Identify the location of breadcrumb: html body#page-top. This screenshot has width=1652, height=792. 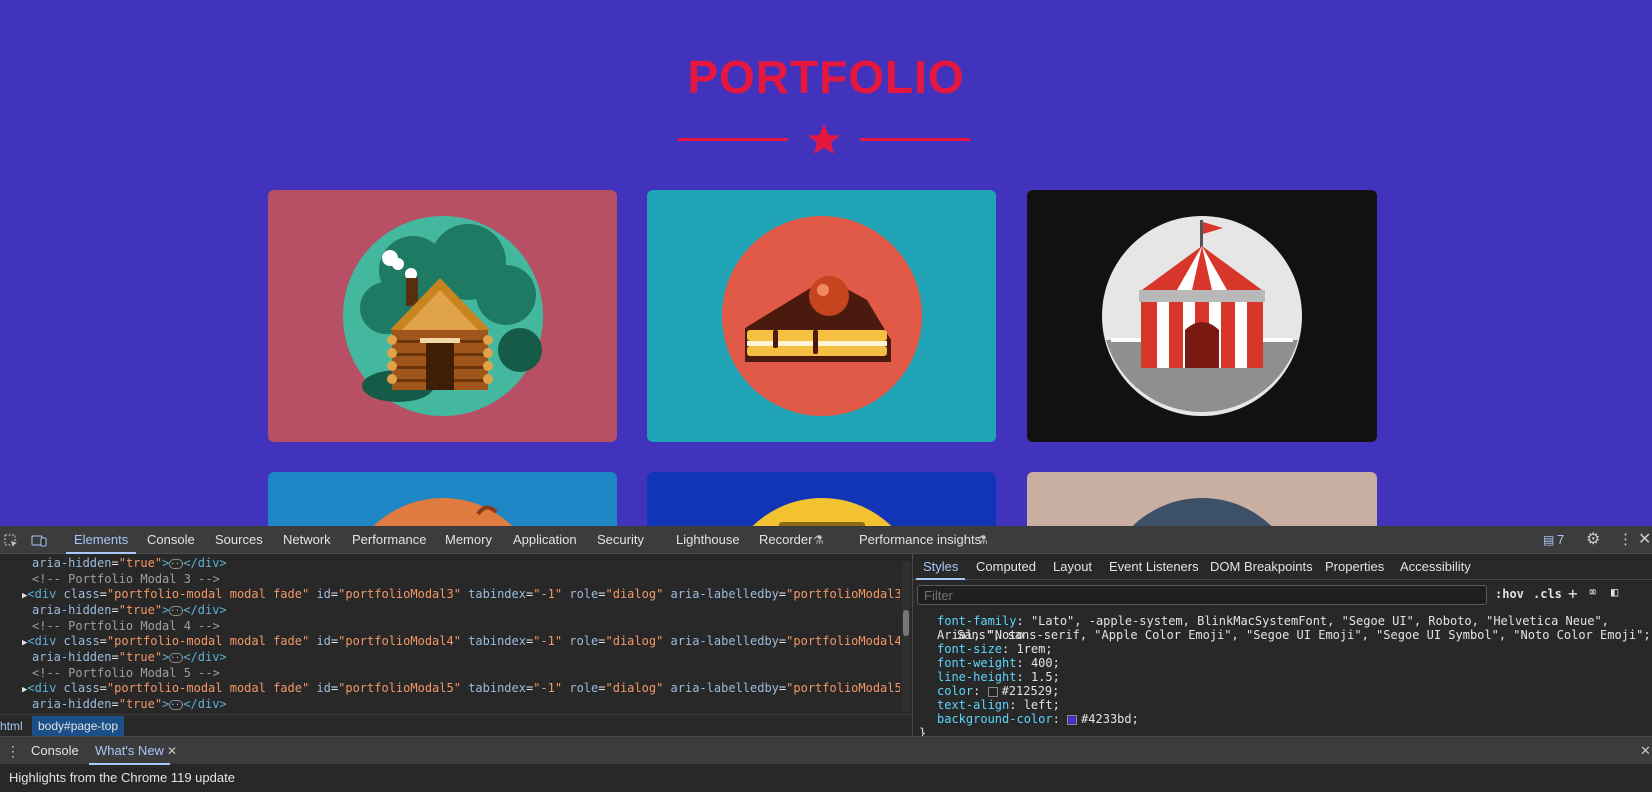
(456, 725).